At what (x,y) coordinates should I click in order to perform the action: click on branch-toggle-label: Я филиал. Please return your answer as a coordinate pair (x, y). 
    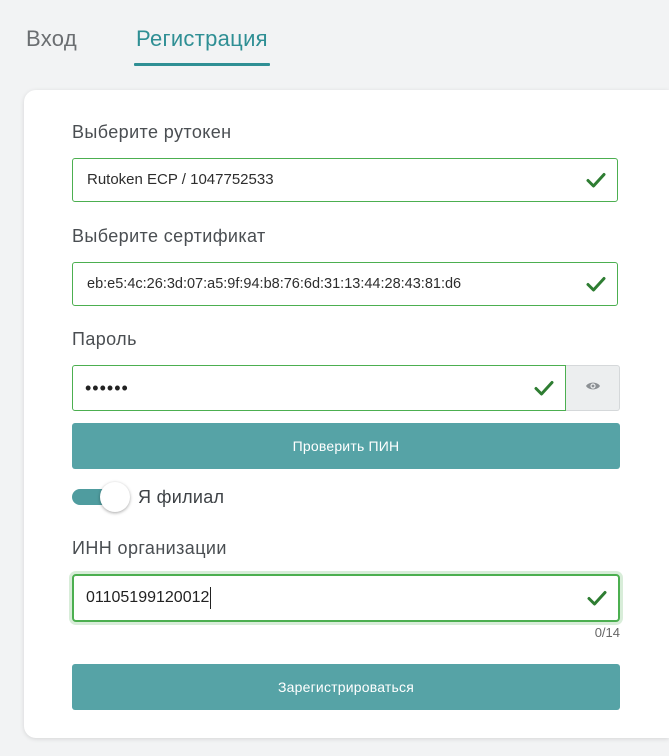
    Looking at the image, I should click on (181, 496).